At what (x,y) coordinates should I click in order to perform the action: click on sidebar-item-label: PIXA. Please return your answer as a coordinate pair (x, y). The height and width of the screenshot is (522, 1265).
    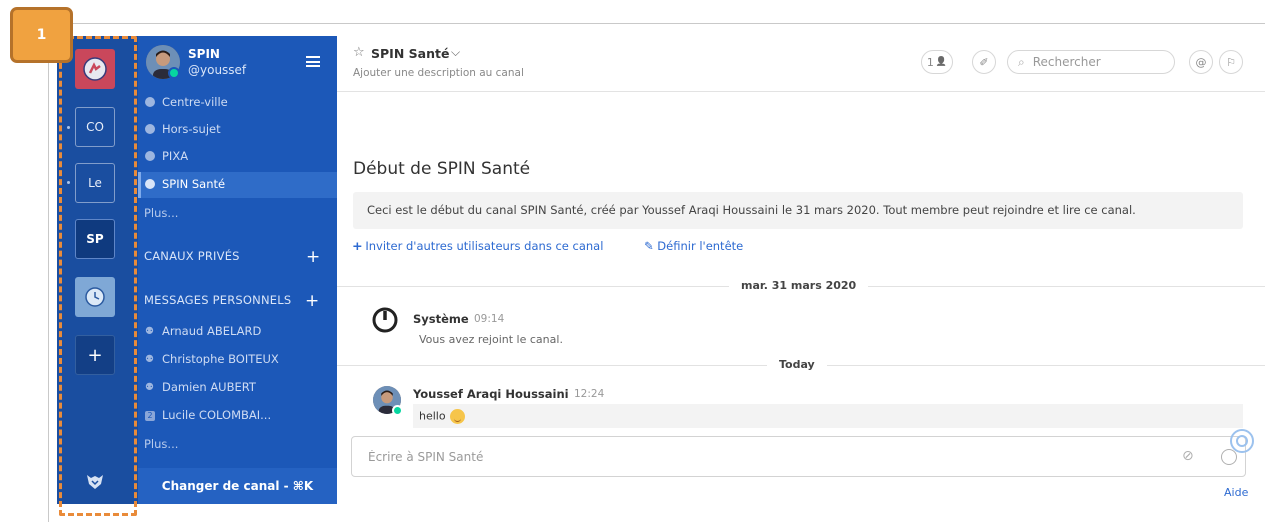
    Looking at the image, I should click on (175, 156).